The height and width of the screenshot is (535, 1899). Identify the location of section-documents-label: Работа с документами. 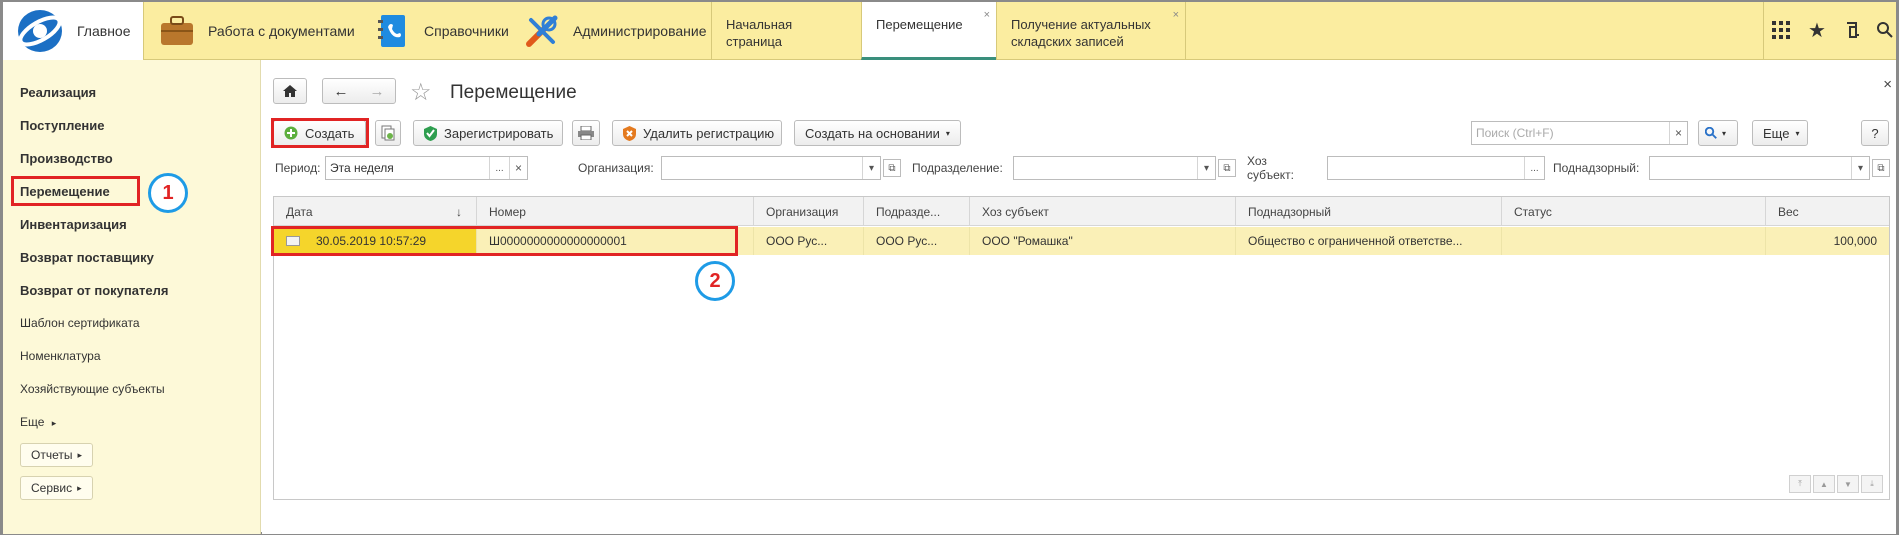
(281, 31).